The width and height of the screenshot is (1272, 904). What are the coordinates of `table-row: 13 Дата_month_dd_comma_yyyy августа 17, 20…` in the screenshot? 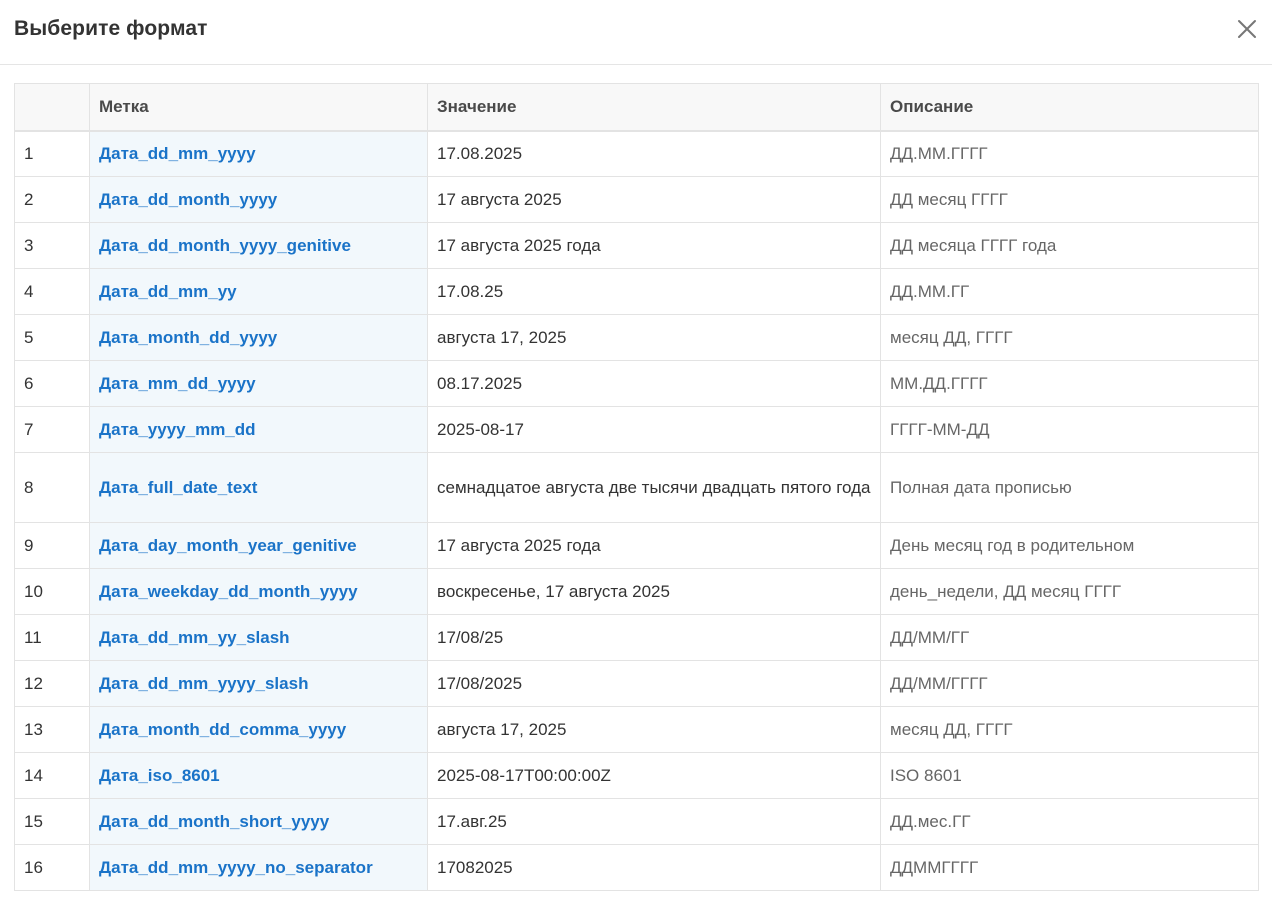 It's located at (636, 729).